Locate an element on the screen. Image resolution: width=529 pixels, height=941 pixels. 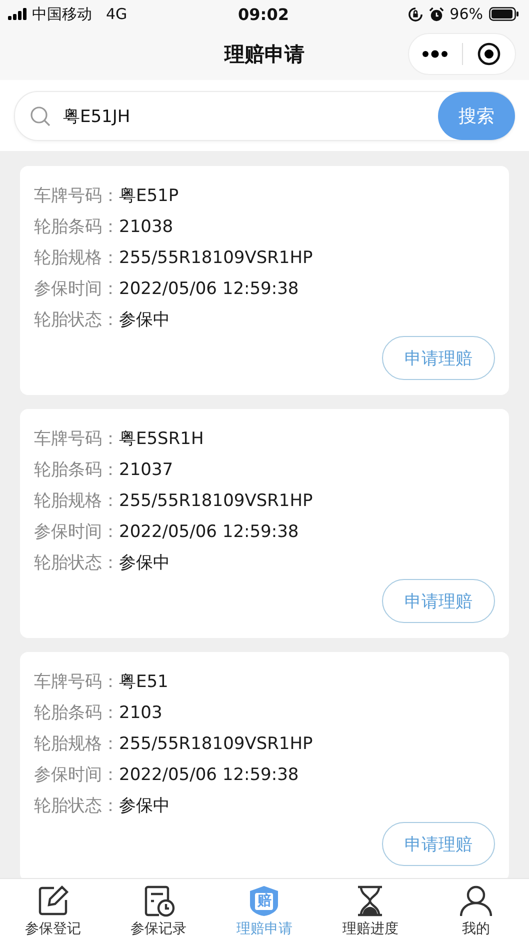
signal-icon is located at coordinates (18, 14).